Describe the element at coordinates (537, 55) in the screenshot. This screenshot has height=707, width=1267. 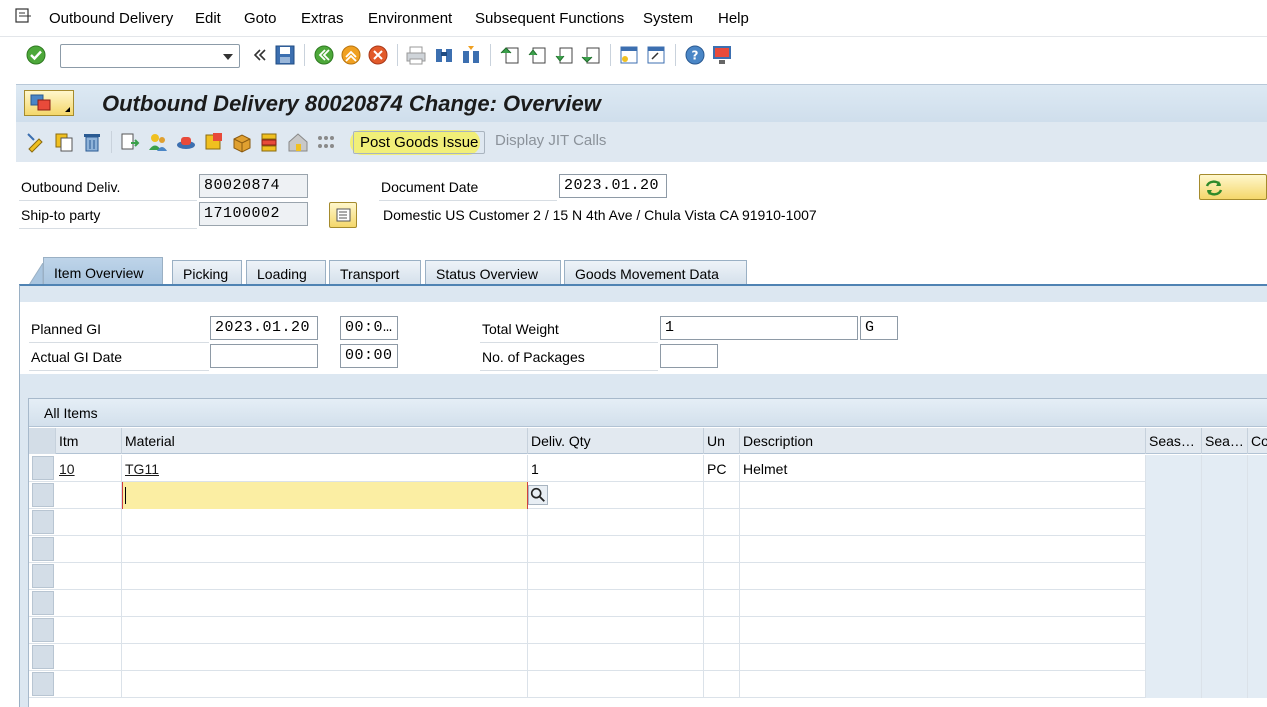
I see `previous-page-icon` at that location.